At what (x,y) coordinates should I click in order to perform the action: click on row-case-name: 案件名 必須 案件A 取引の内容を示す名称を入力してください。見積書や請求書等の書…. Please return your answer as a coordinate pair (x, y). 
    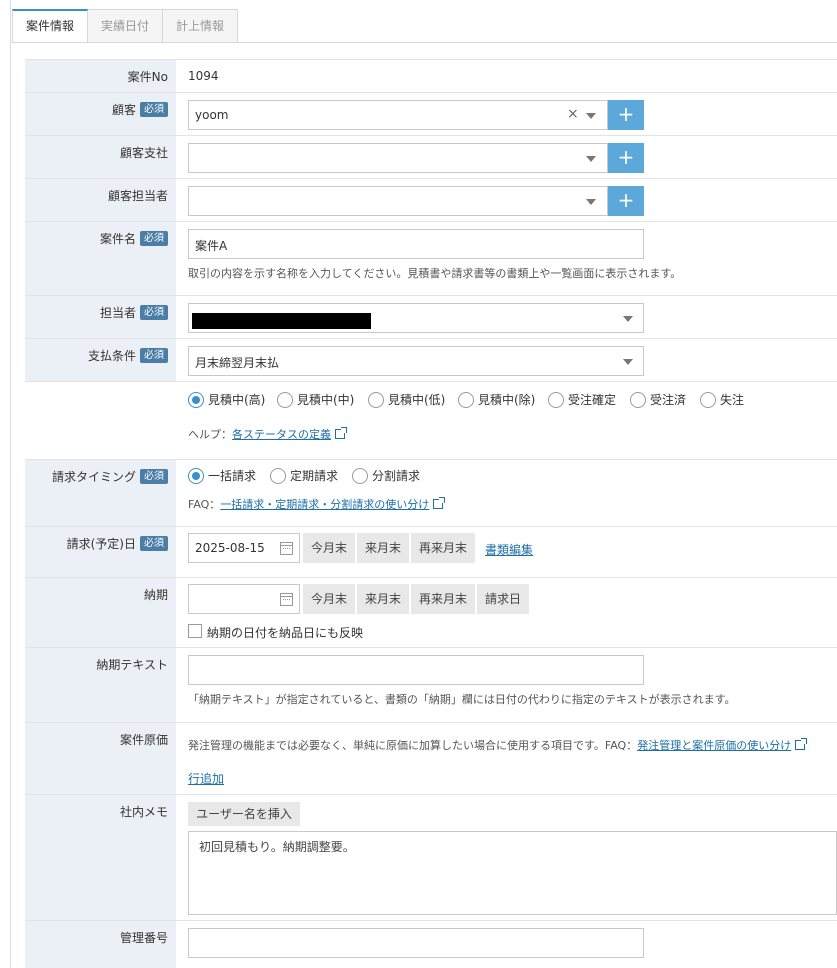
    Looking at the image, I should click on (431, 258).